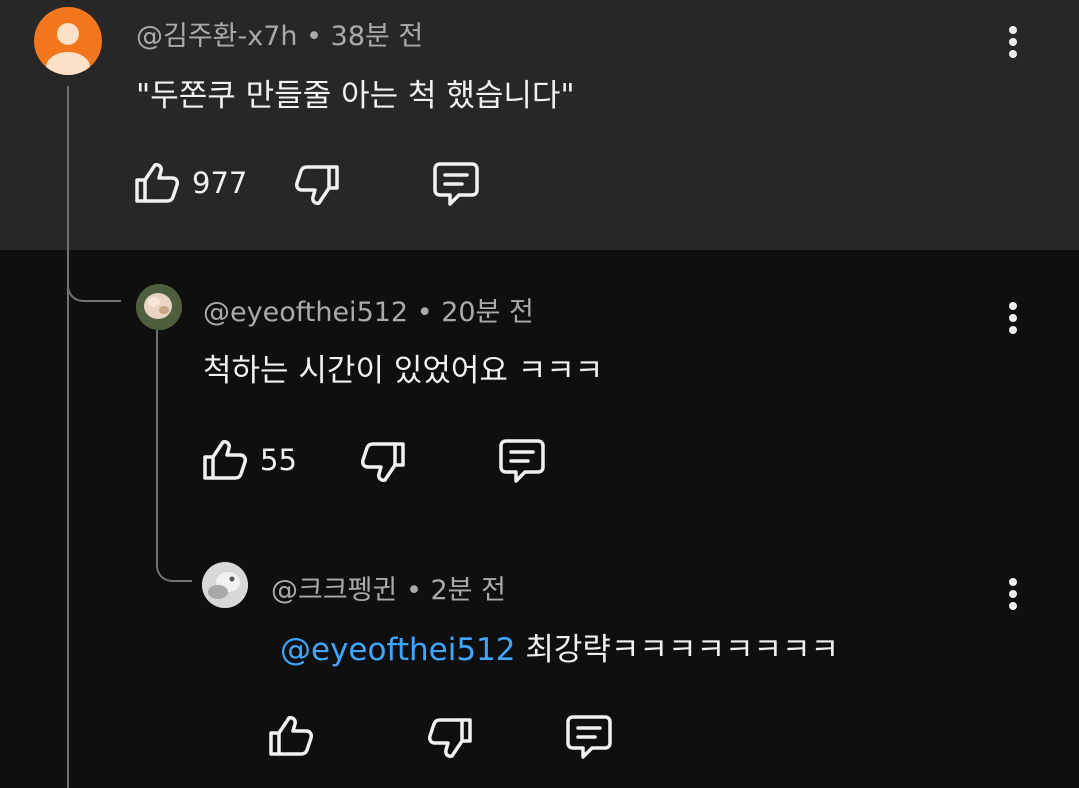 This screenshot has width=1079, height=788. Describe the element at coordinates (467, 590) in the screenshot. I see `comment-time: 2분 전` at that location.